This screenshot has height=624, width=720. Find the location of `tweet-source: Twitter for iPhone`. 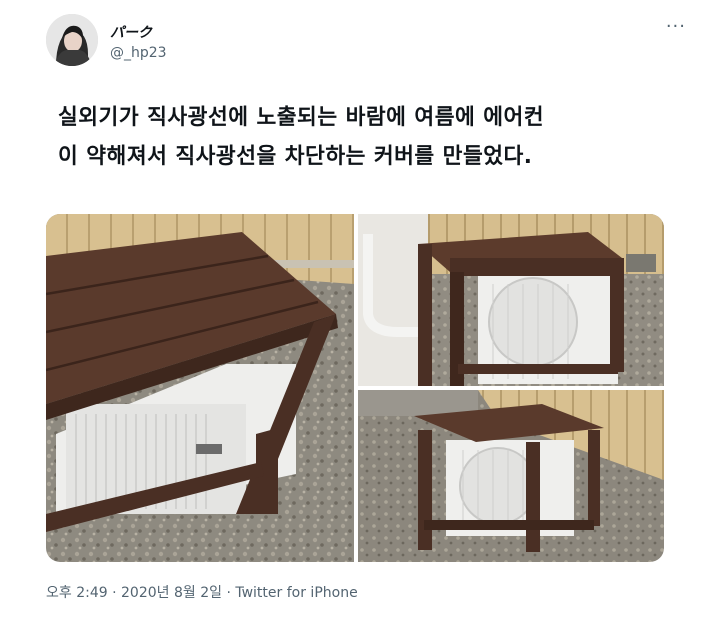

tweet-source: Twitter for iPhone is located at coordinates (296, 593).